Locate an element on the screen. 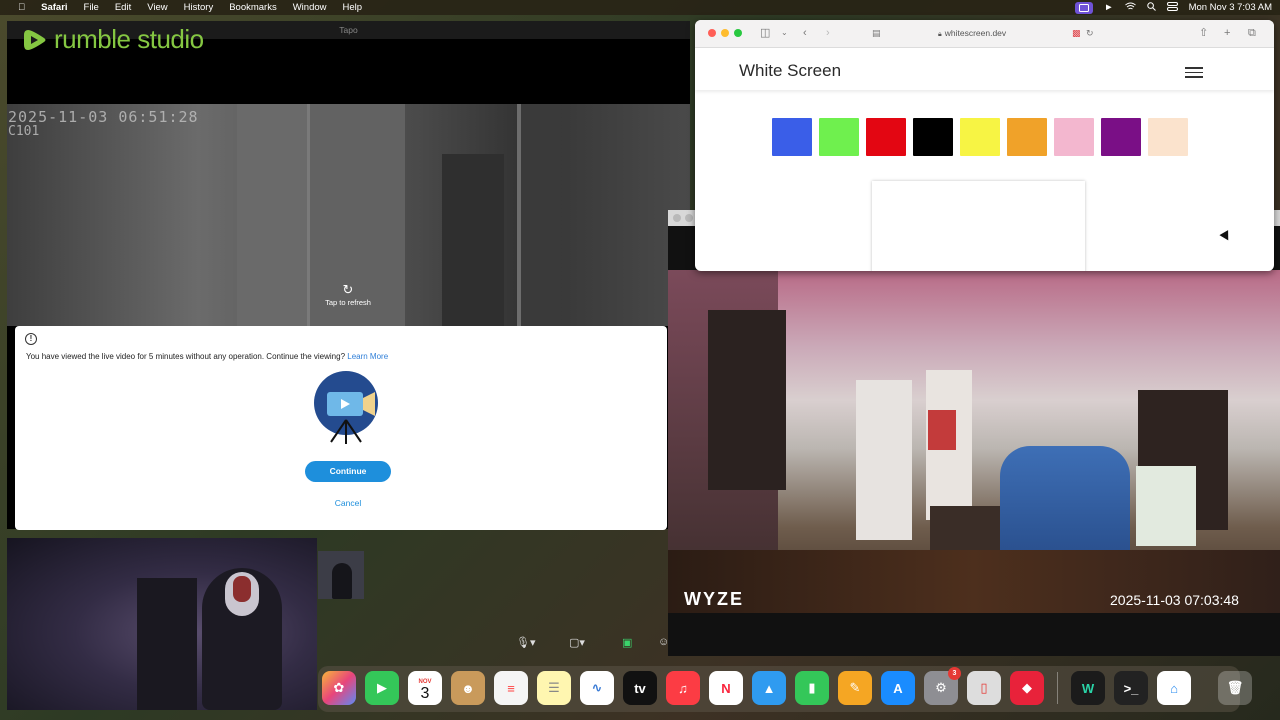 This screenshot has width=1280, height=720. lock-icon: 🔒︎ is located at coordinates (940, 34).